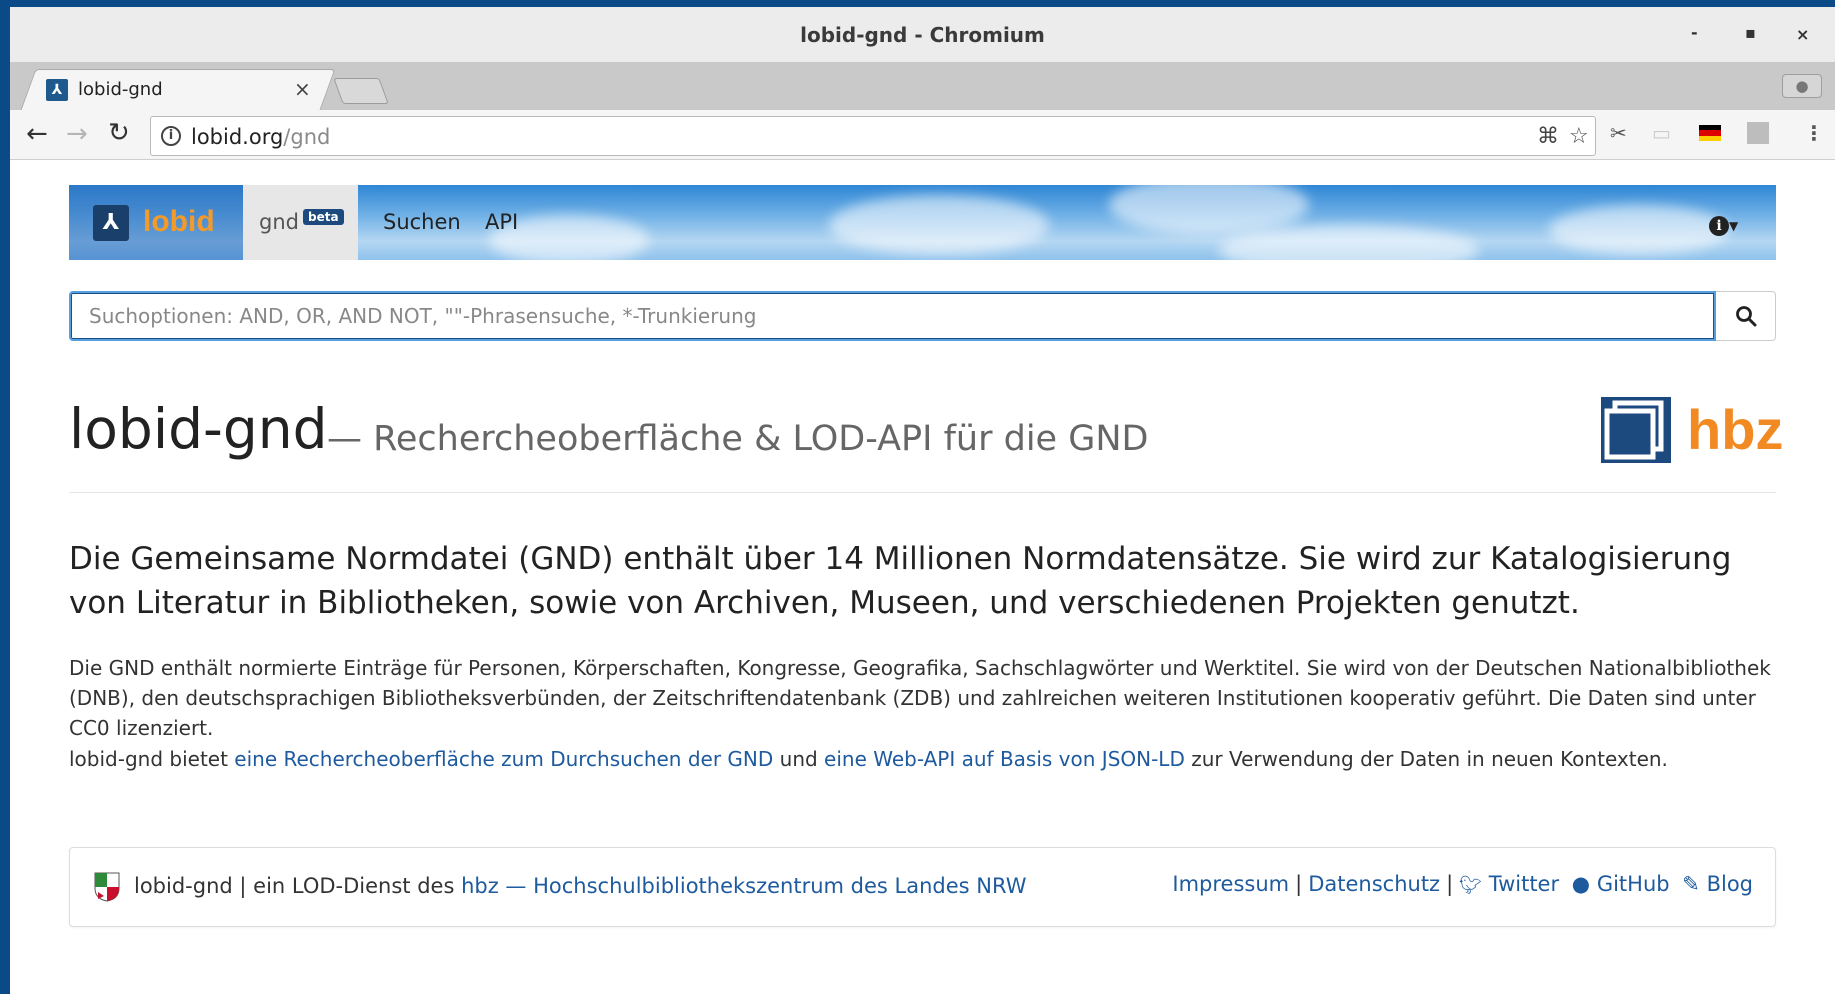 The width and height of the screenshot is (1835, 994). I want to click on offer-prefix: lobid-gnd bietet, so click(152, 759).